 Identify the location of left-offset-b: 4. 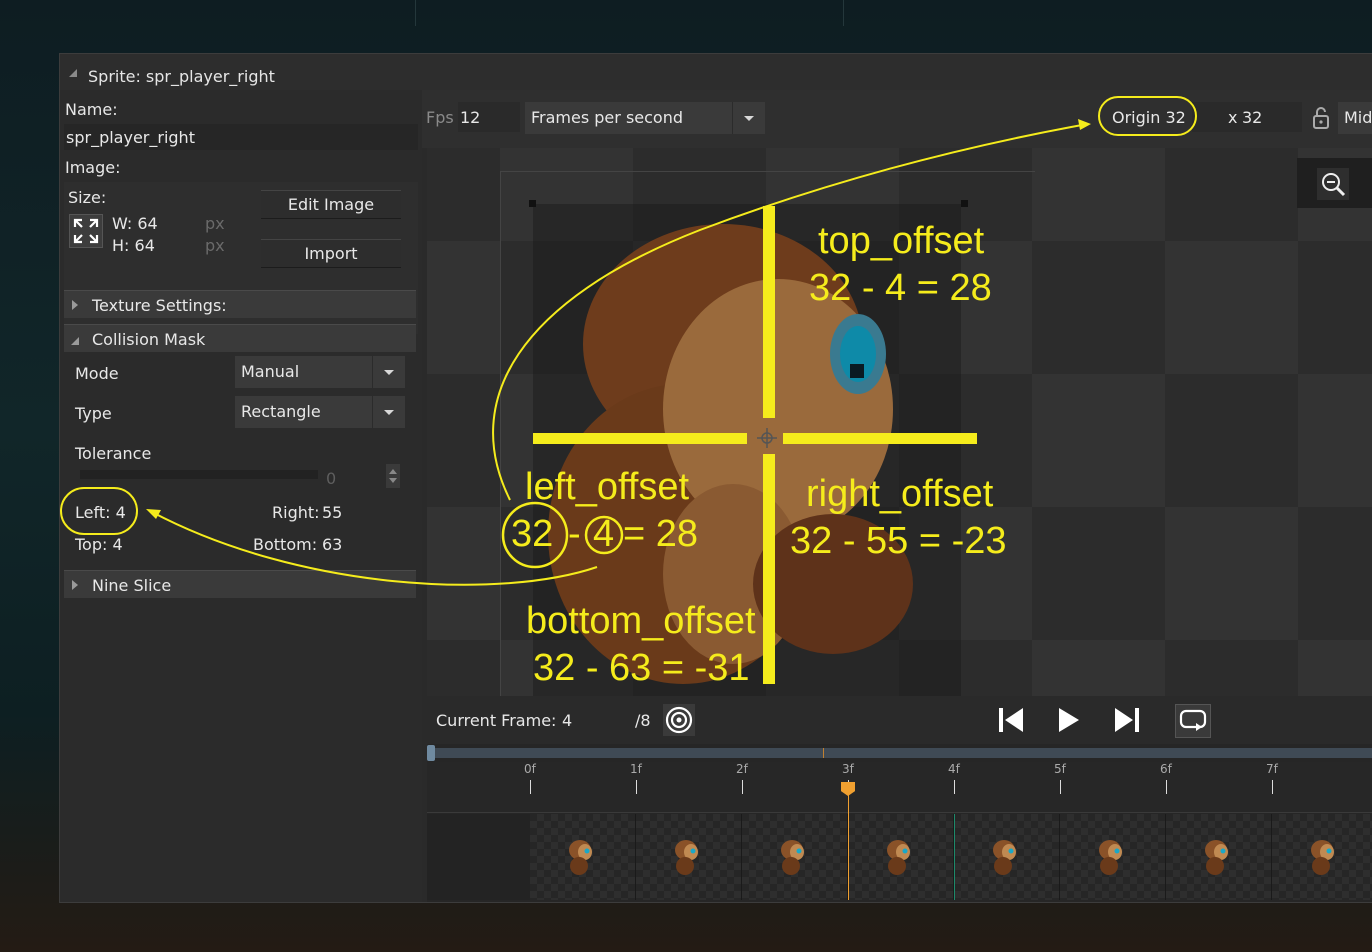
(604, 534).